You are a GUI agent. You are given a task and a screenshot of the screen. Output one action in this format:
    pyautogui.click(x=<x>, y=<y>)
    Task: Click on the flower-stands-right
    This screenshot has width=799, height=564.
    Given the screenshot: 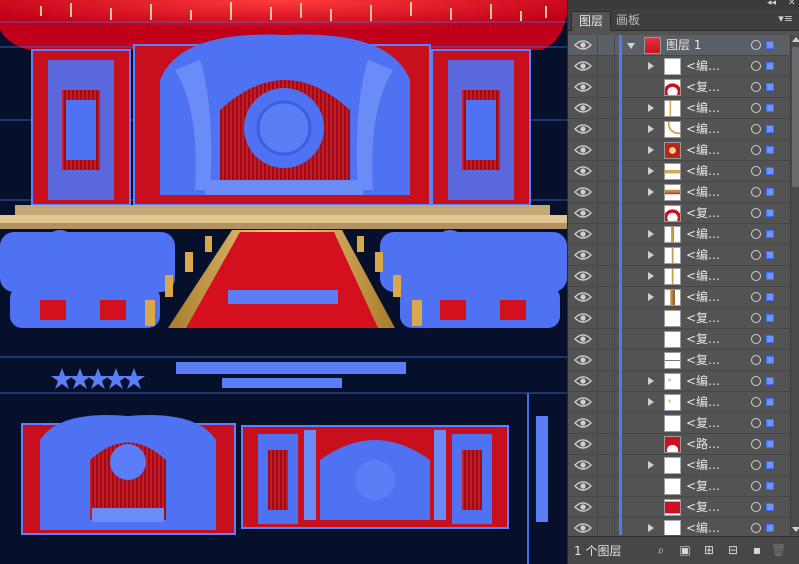 What is the action you would take?
    pyautogui.click(x=473, y=279)
    